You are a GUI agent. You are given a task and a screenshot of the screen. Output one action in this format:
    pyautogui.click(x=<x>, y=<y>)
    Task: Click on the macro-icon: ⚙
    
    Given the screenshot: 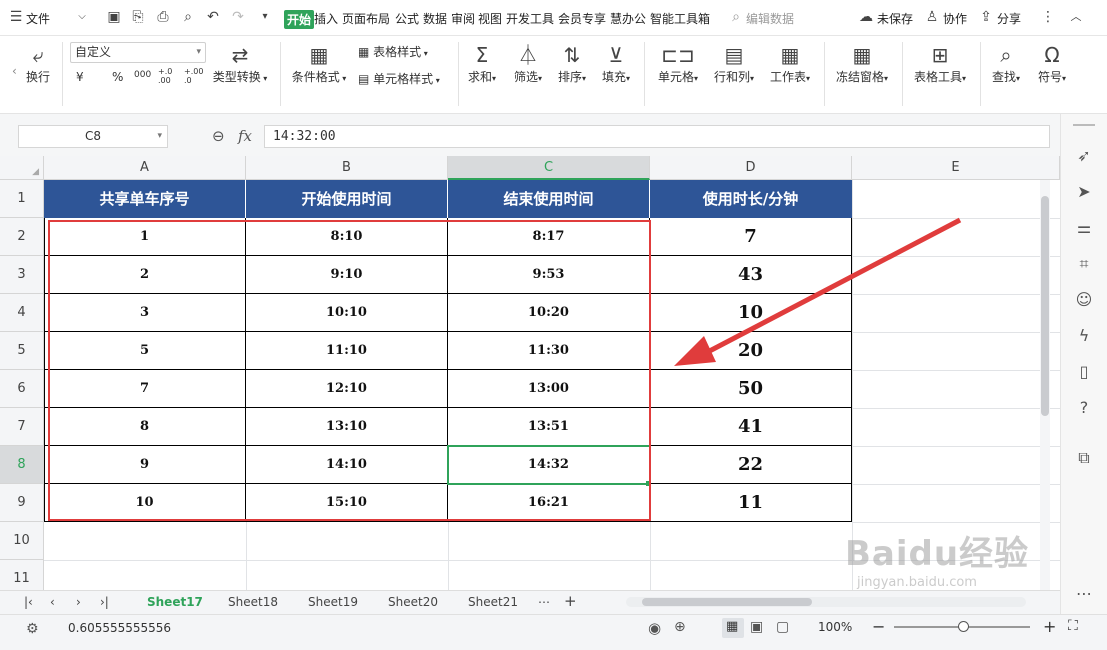 What is the action you would take?
    pyautogui.click(x=32, y=629)
    